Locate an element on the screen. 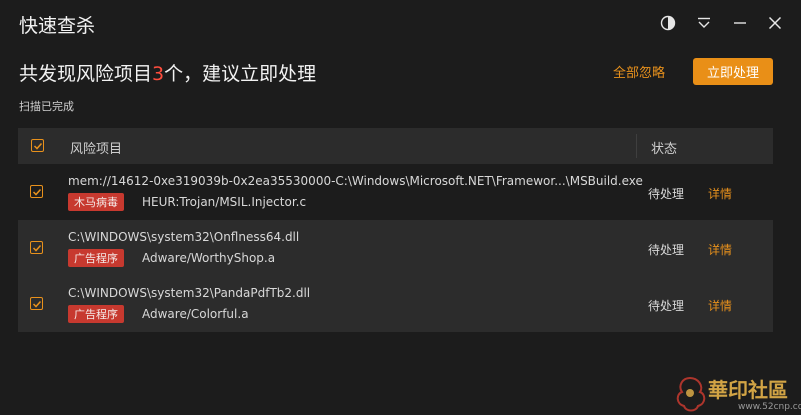 The image size is (801, 415). column-divider is located at coordinates (636, 146).